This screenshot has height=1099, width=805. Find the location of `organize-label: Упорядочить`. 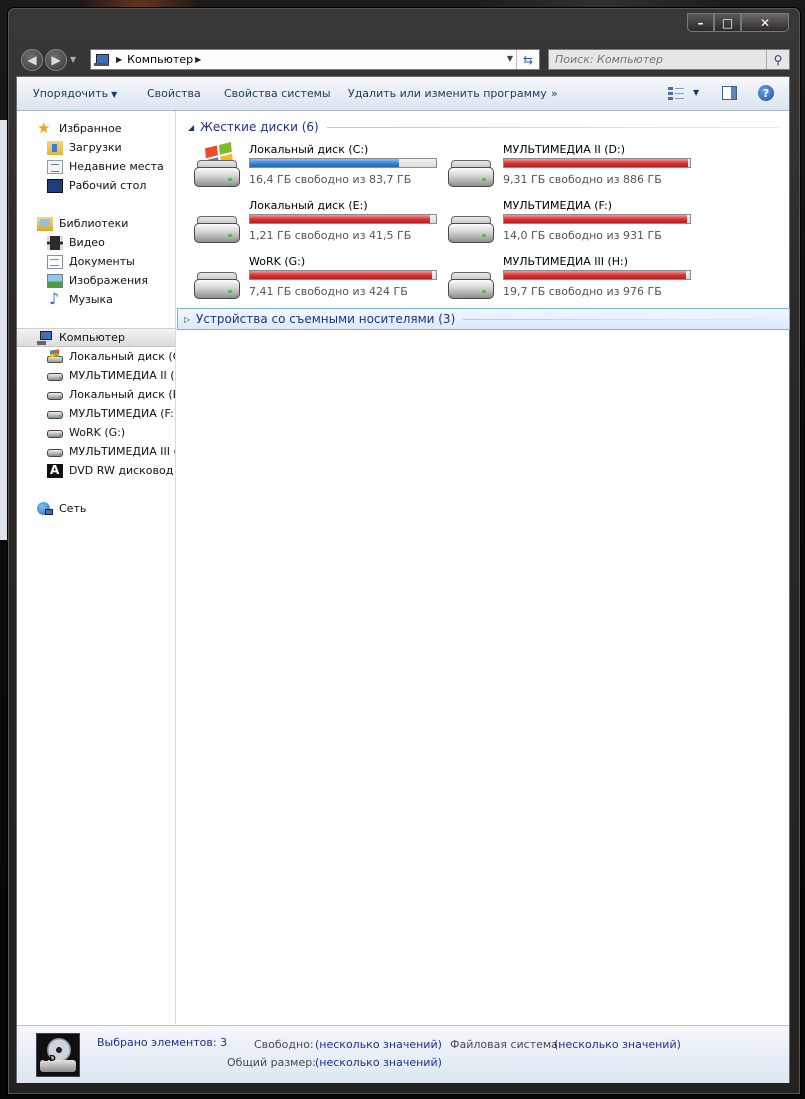

organize-label: Упорядочить is located at coordinates (71, 93).